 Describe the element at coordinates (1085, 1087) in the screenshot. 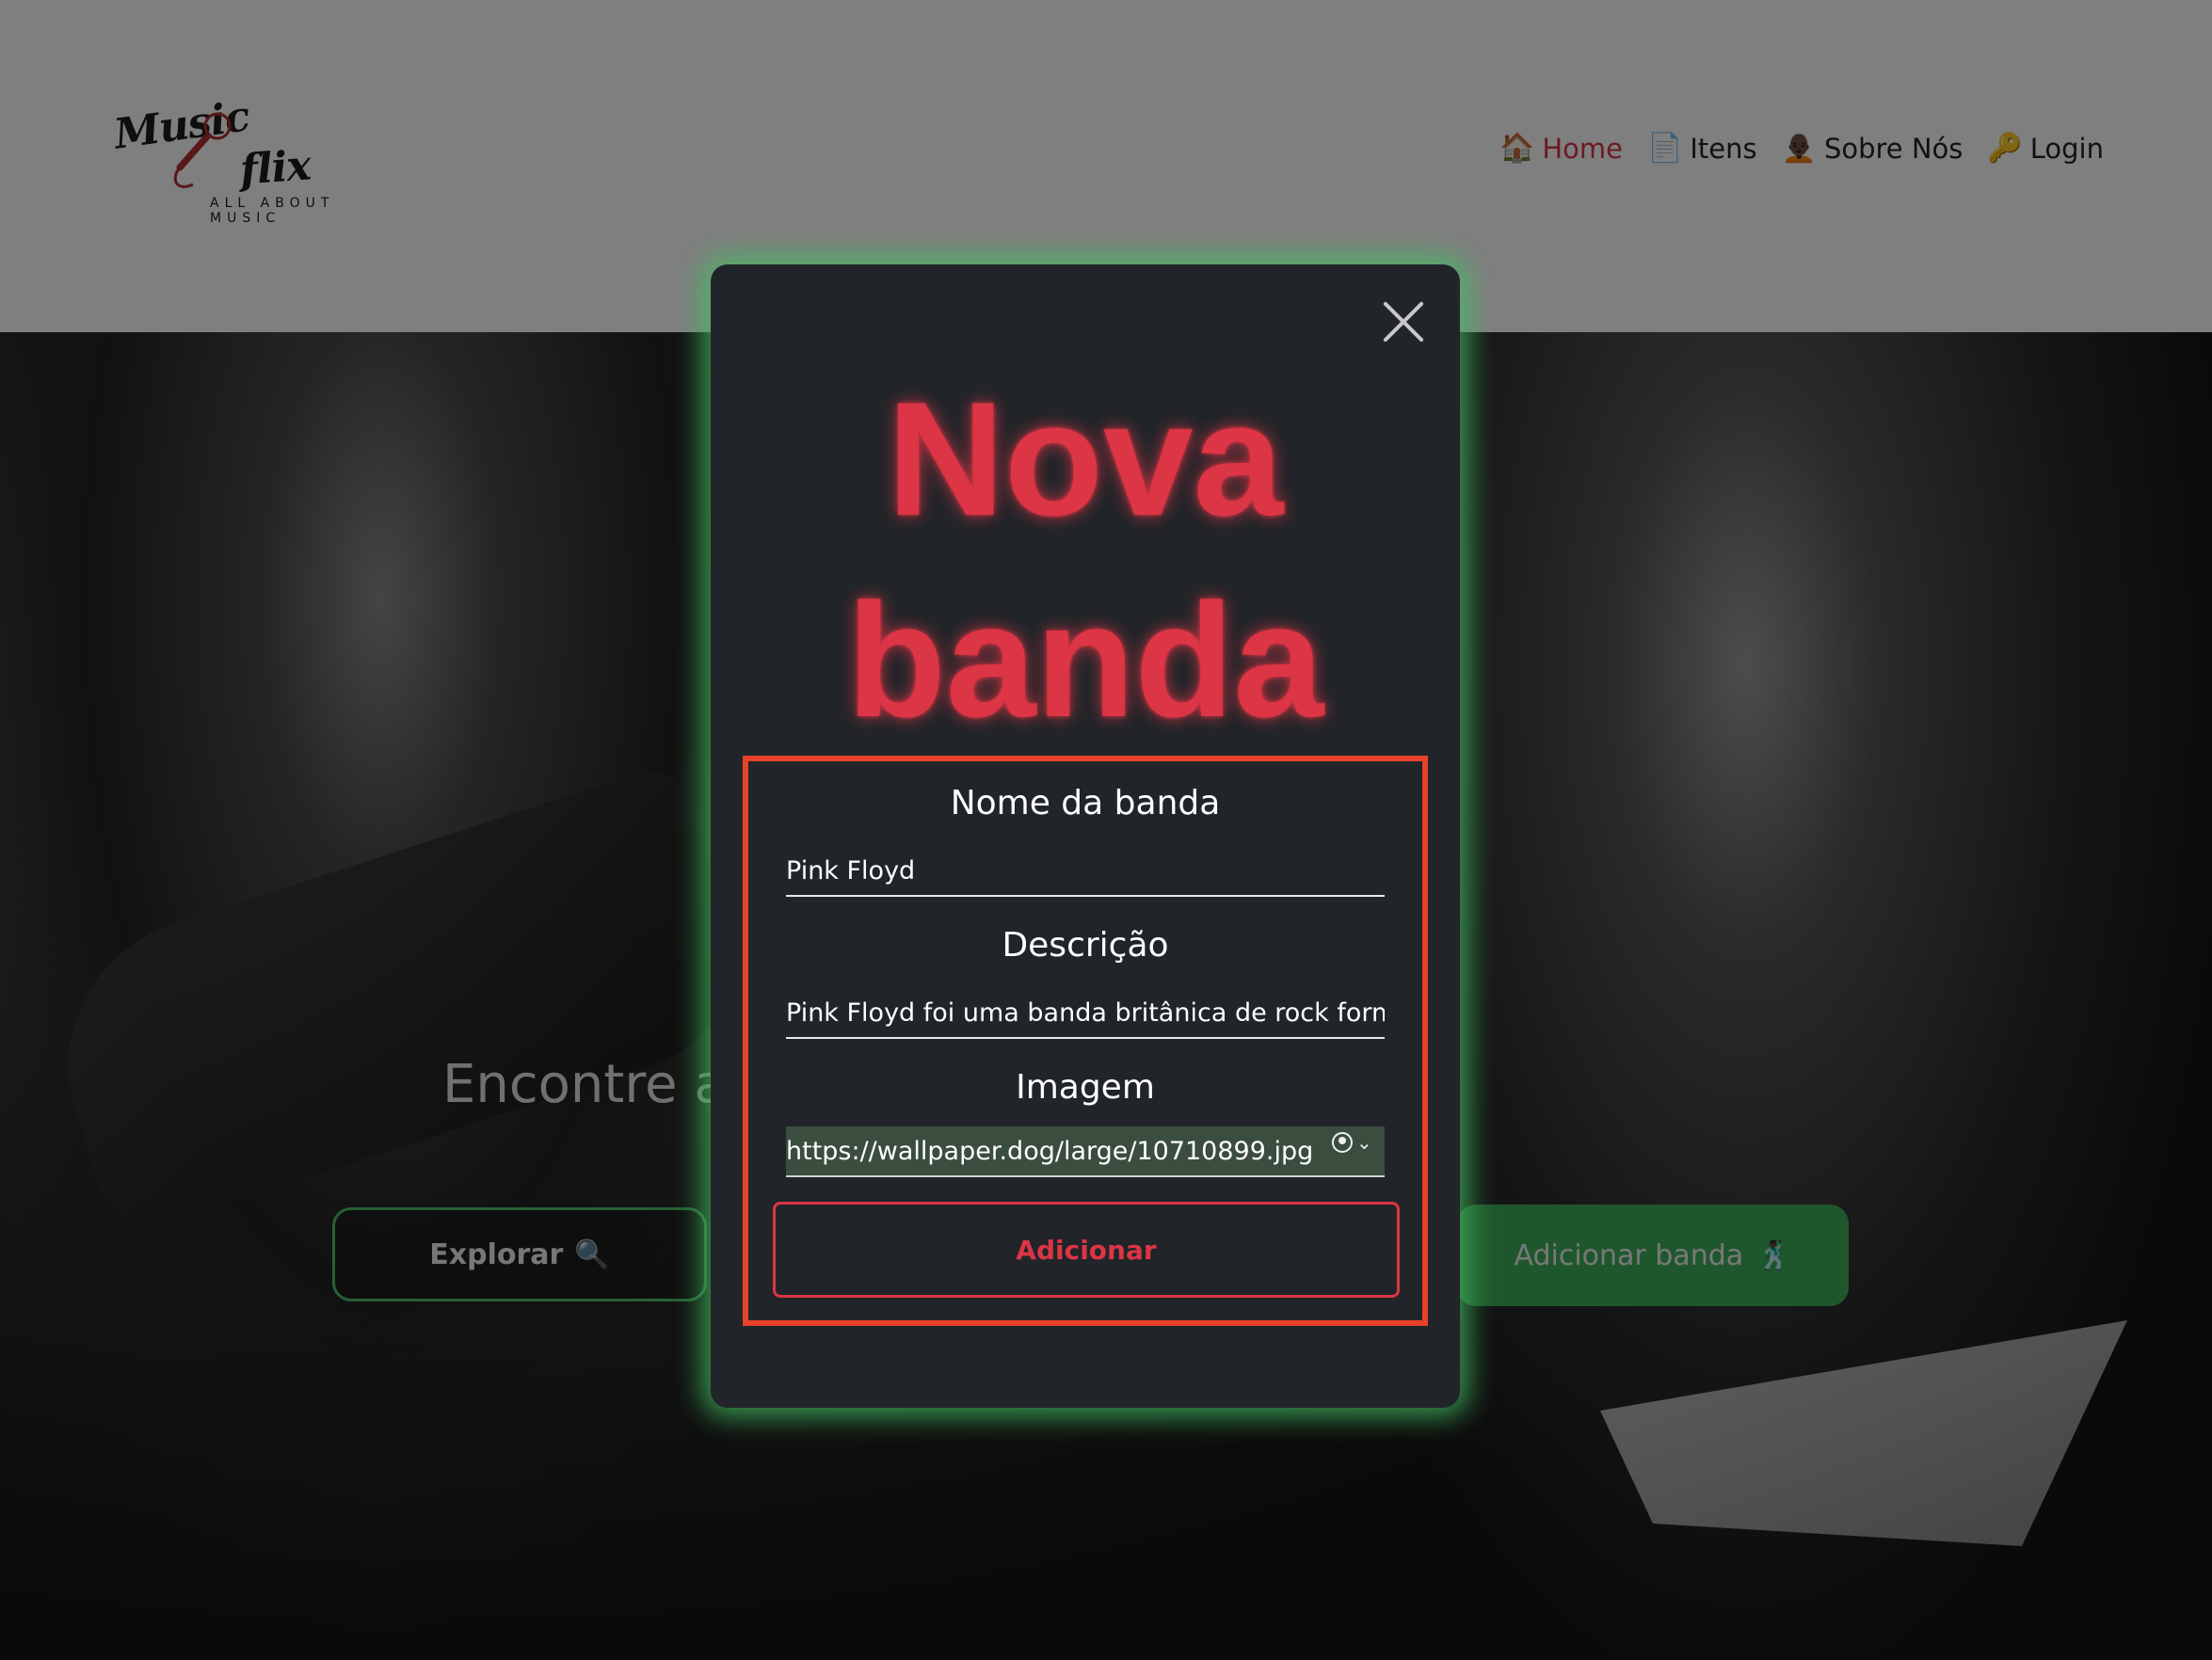

I see `image-label: Imagem` at that location.